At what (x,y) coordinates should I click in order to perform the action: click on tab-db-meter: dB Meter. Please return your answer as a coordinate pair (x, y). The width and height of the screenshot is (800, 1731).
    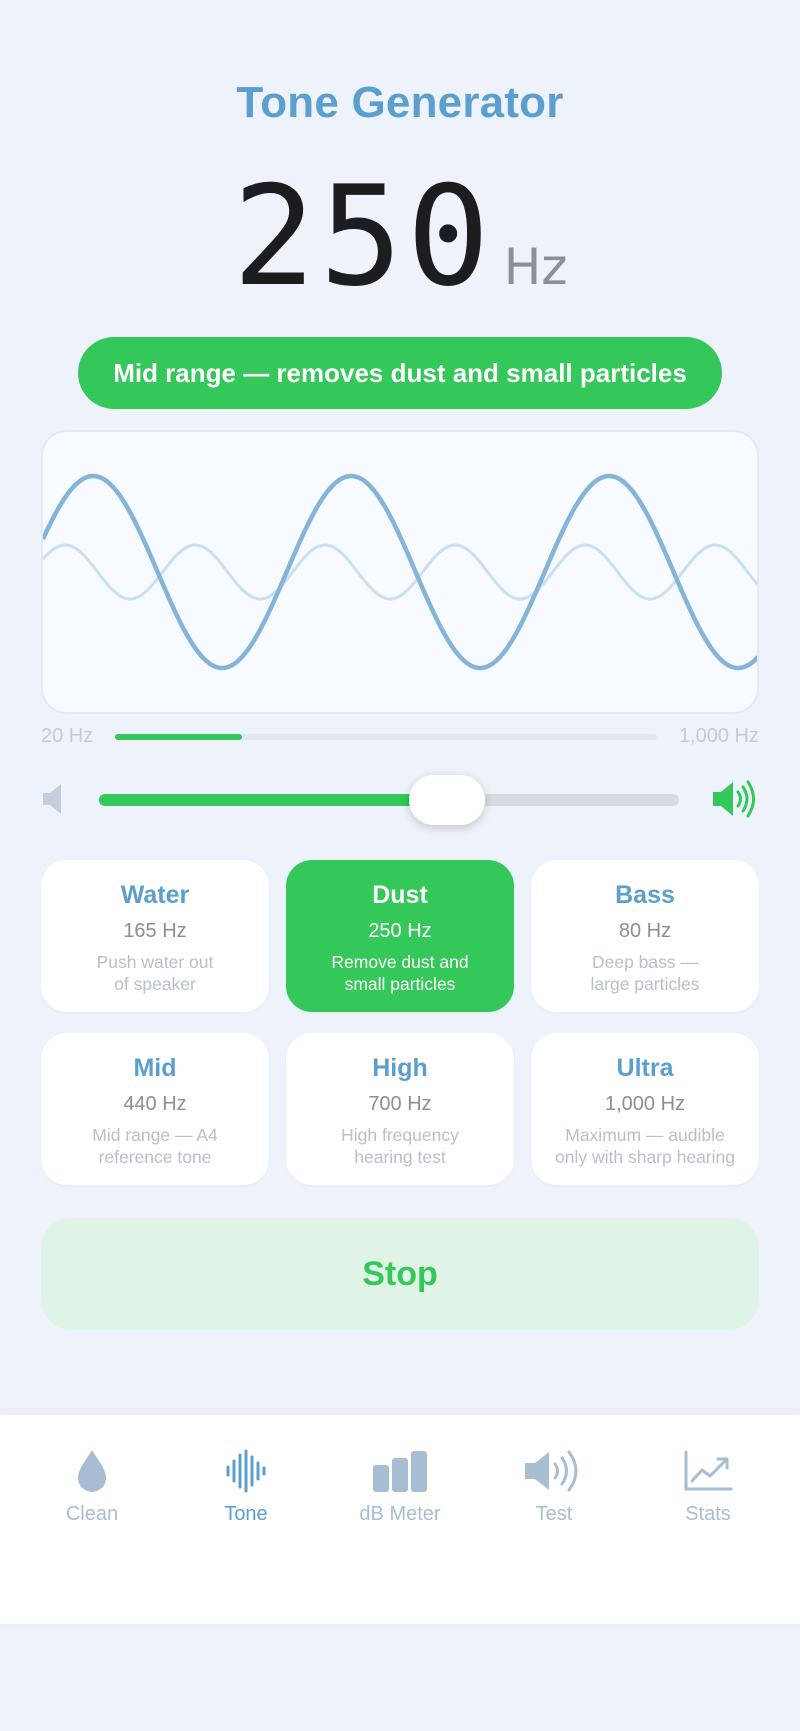
    Looking at the image, I should click on (400, 1485).